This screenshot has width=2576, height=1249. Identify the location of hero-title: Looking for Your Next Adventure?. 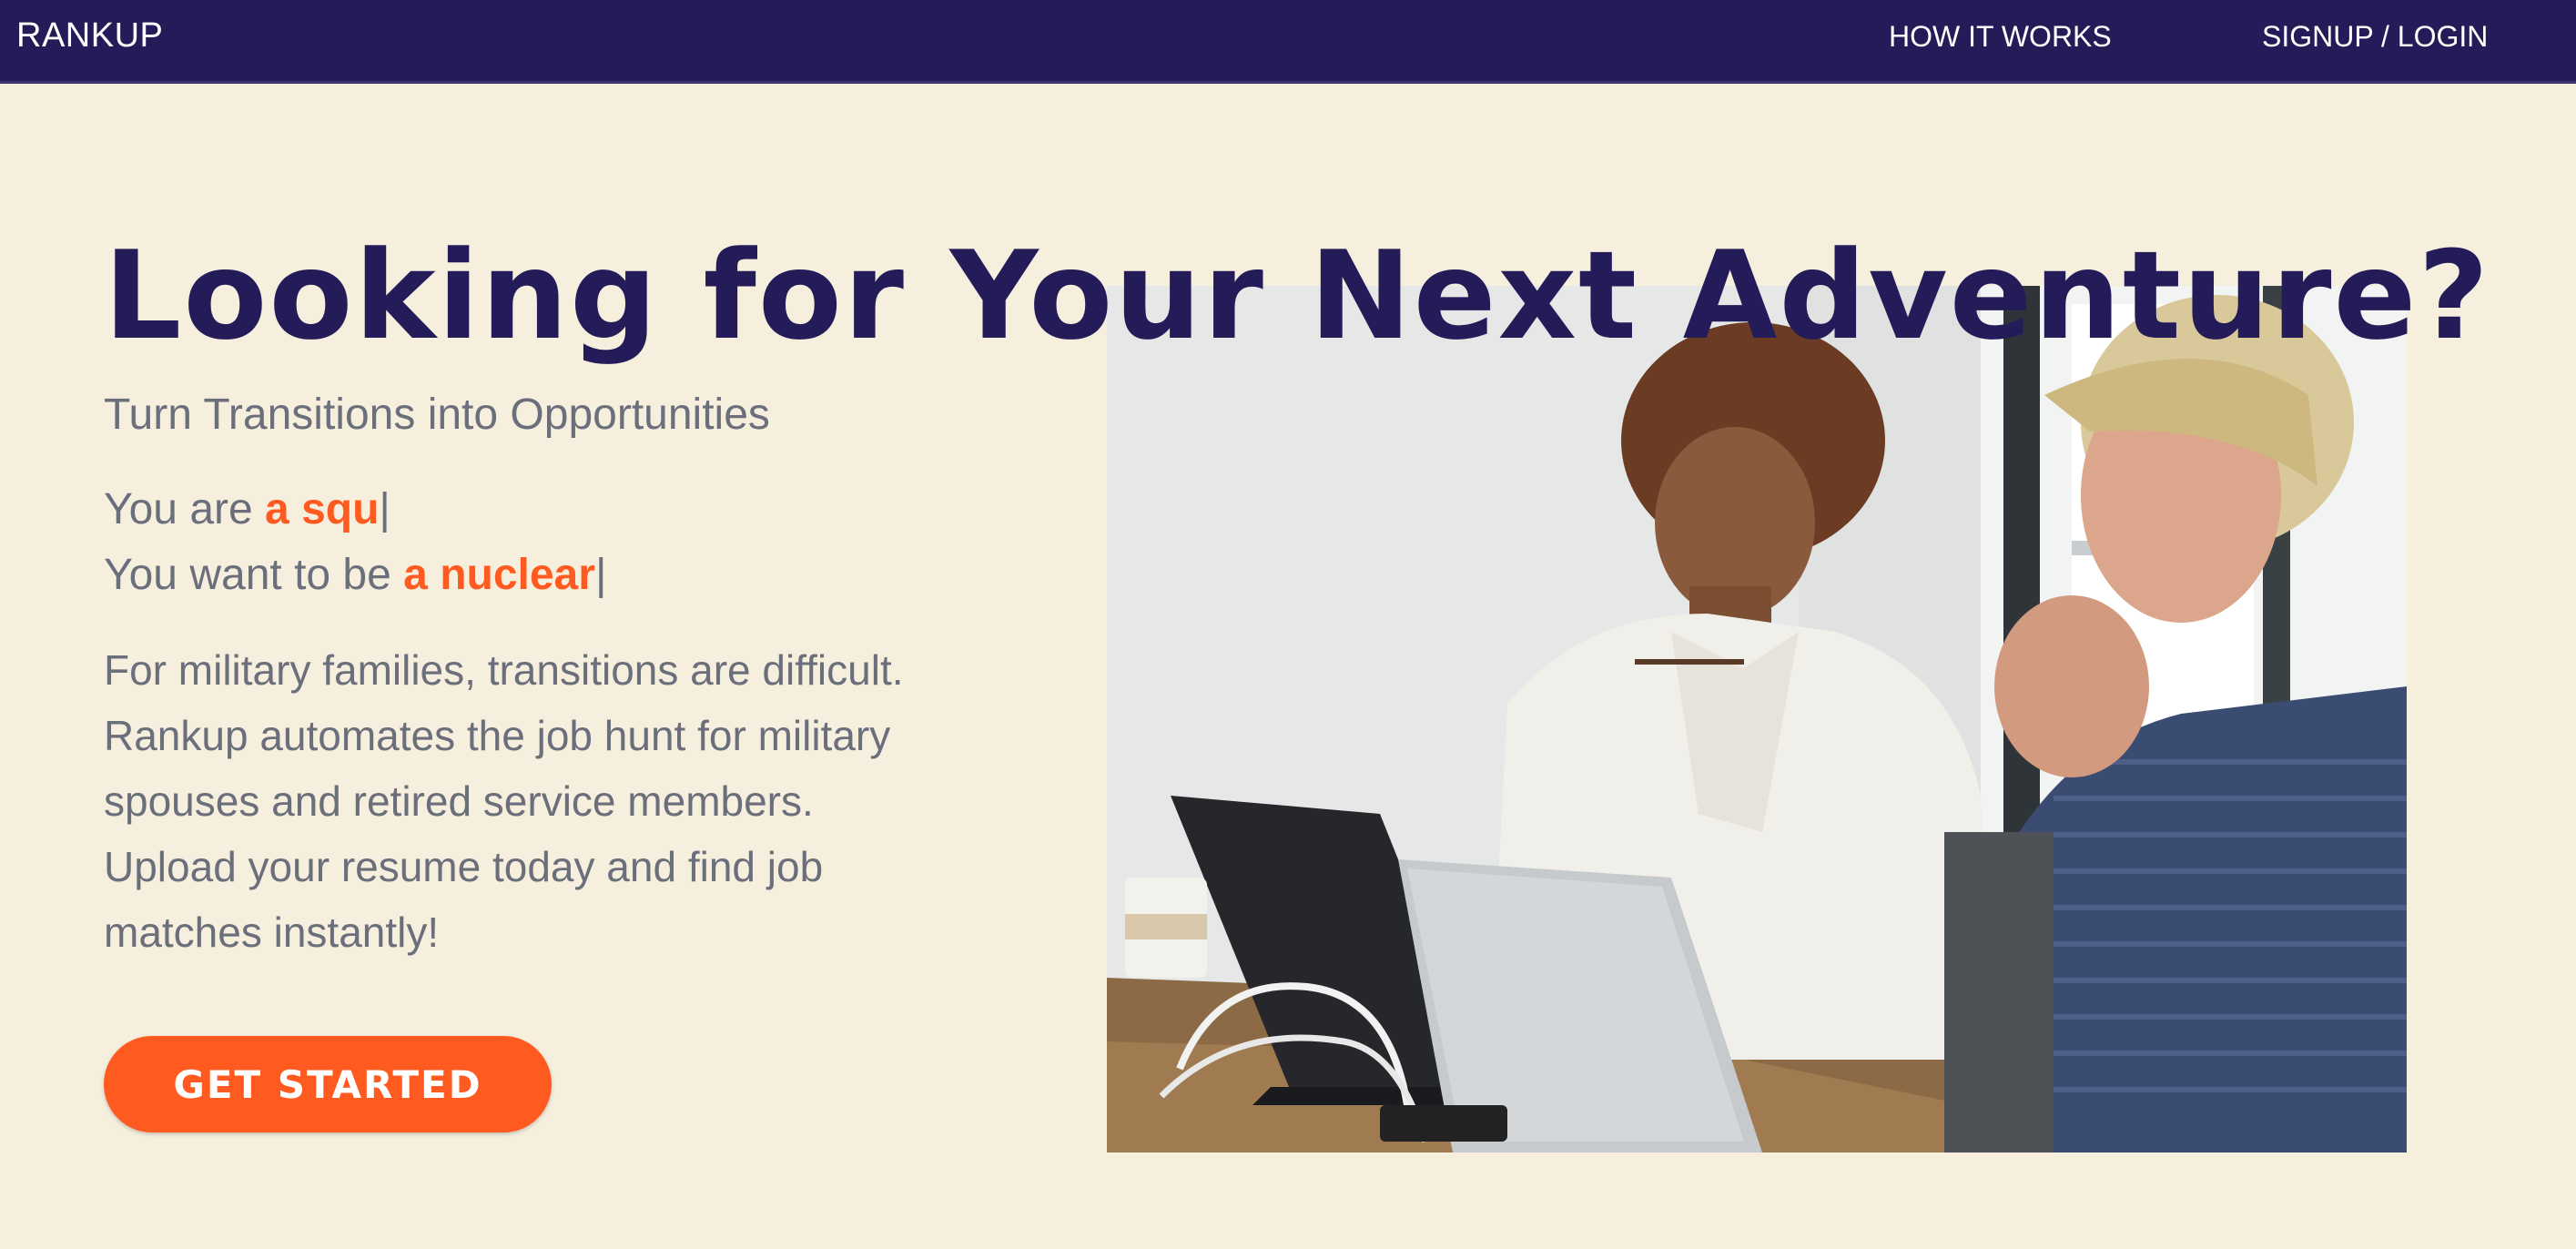
(1297, 296).